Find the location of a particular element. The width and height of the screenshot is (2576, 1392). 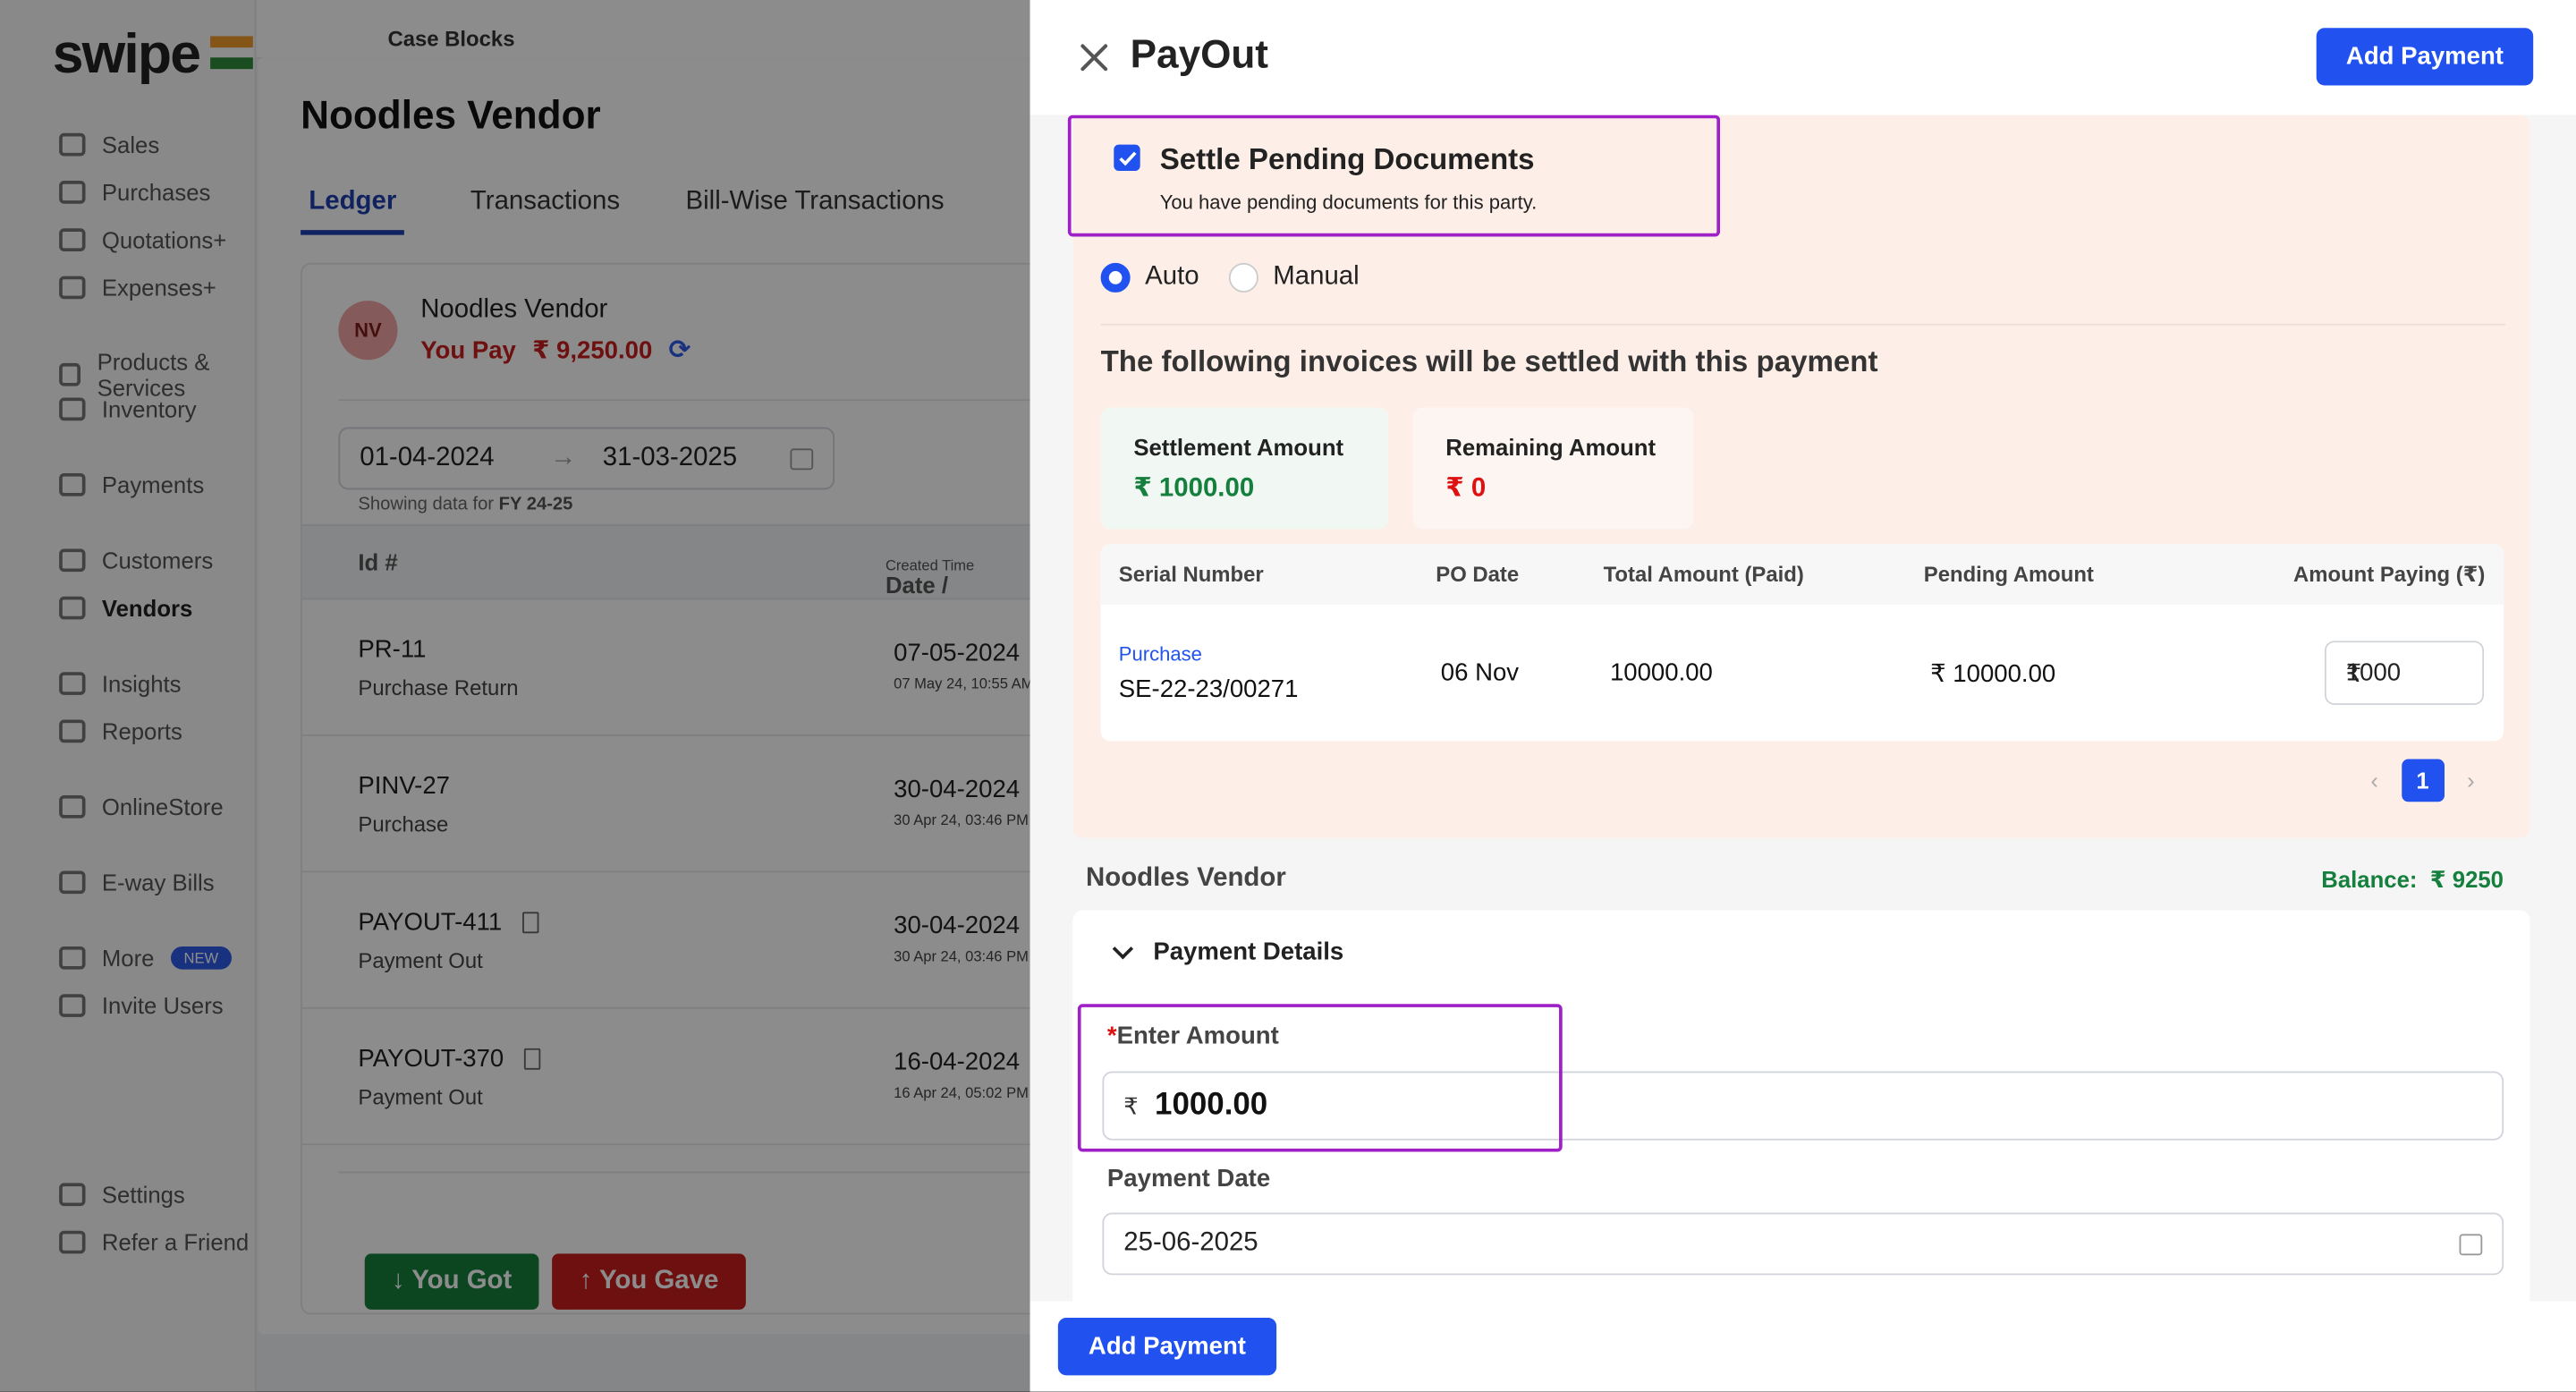

divider is located at coordinates (1802, 324).